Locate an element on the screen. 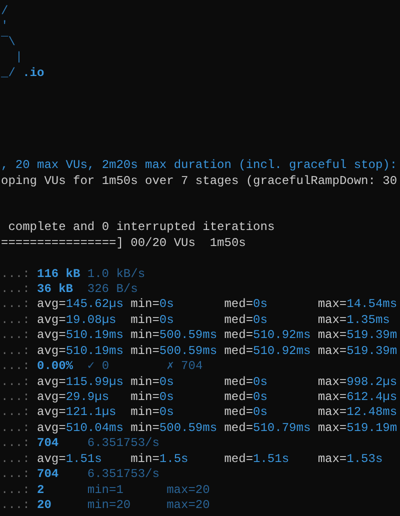 The width and height of the screenshot is (400, 516). terminal-line: complete and 0 interrupted iterations is located at coordinates (141, 227).